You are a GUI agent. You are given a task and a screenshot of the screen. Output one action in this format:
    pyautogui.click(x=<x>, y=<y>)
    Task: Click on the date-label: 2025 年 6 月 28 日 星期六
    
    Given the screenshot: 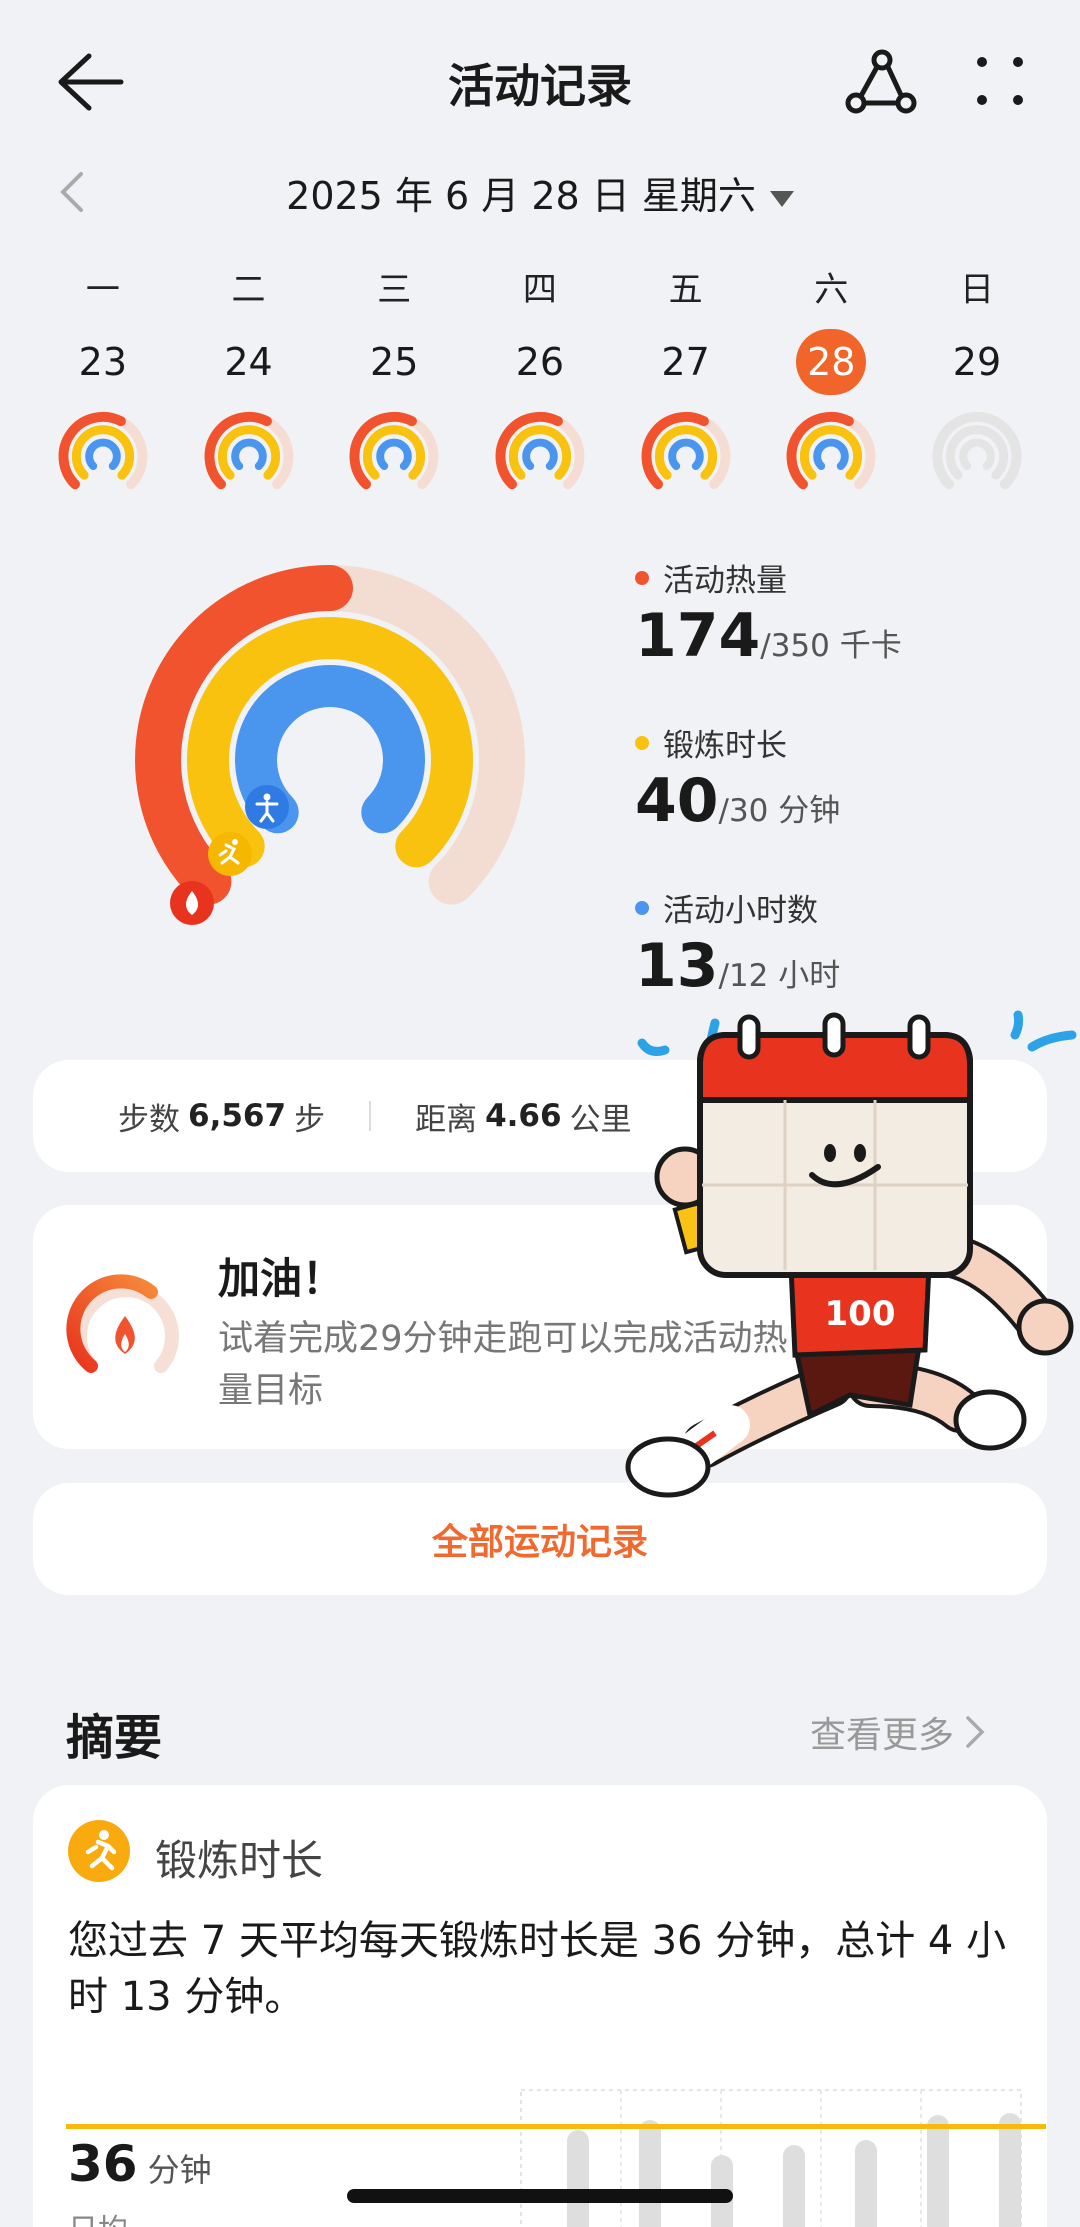 What is the action you would take?
    pyautogui.click(x=521, y=196)
    